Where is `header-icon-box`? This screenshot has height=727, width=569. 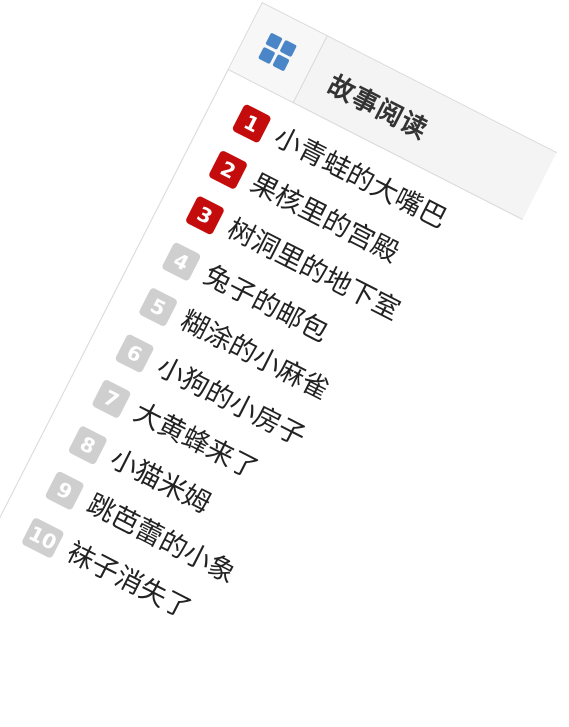
header-icon-box is located at coordinates (278, 53).